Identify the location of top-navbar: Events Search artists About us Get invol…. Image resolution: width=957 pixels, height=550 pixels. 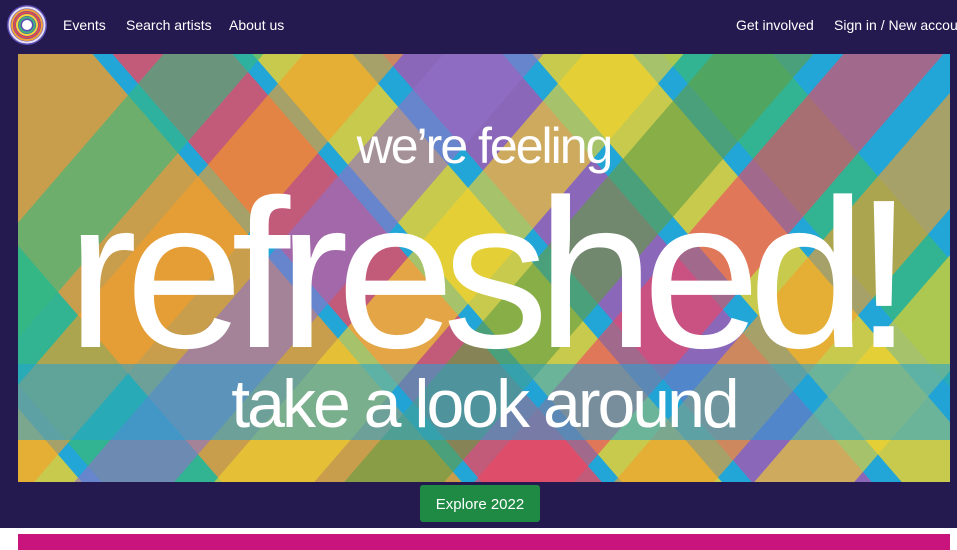
(478, 25).